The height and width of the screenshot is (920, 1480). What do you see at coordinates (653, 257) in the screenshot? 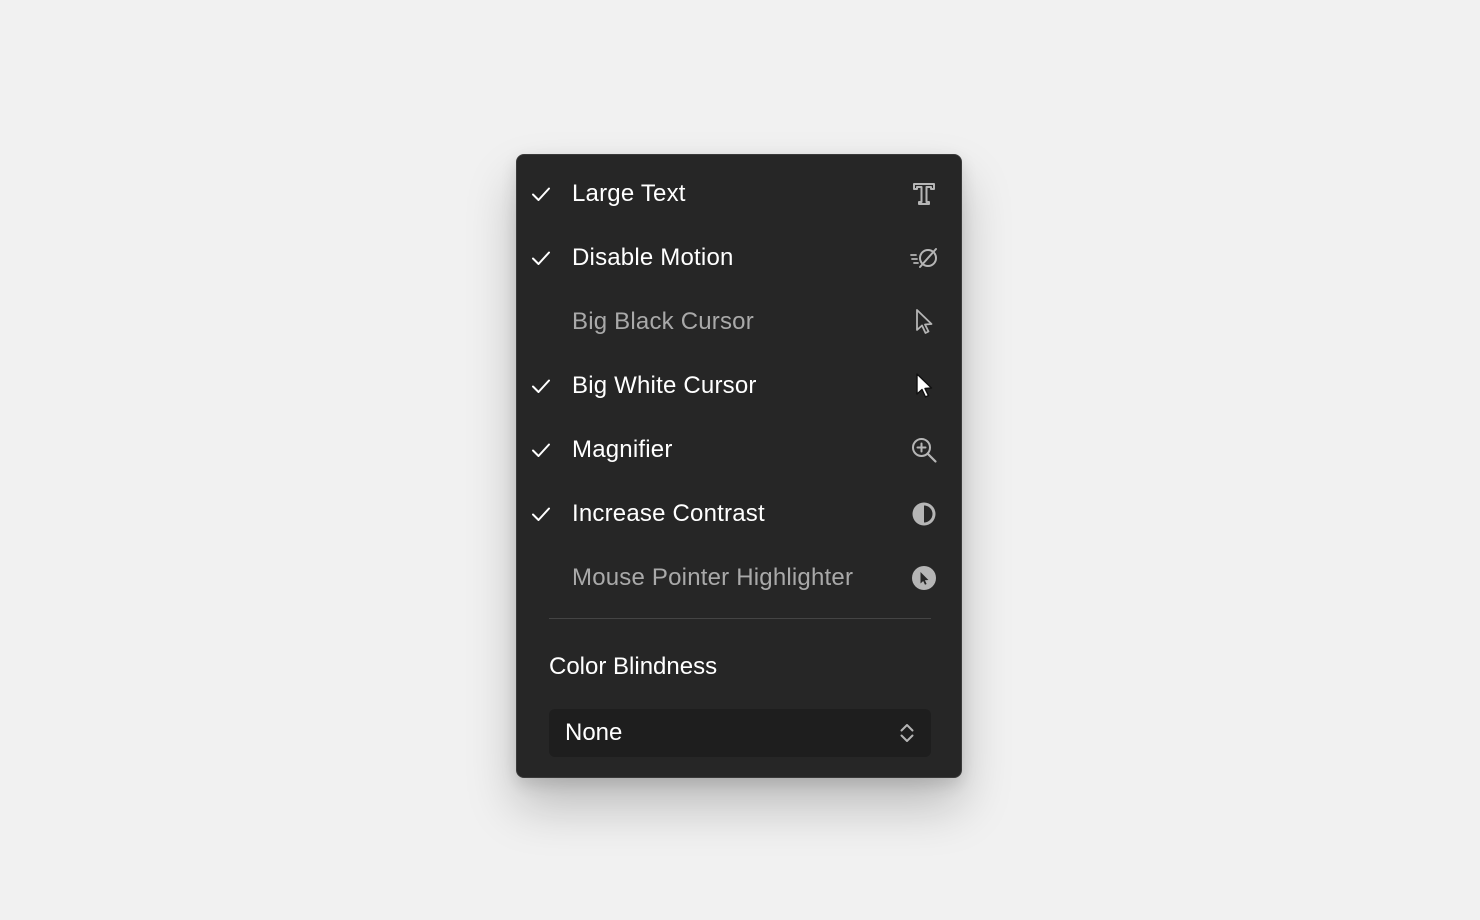
I see `menu-item-label: Disable Motion` at bounding box center [653, 257].